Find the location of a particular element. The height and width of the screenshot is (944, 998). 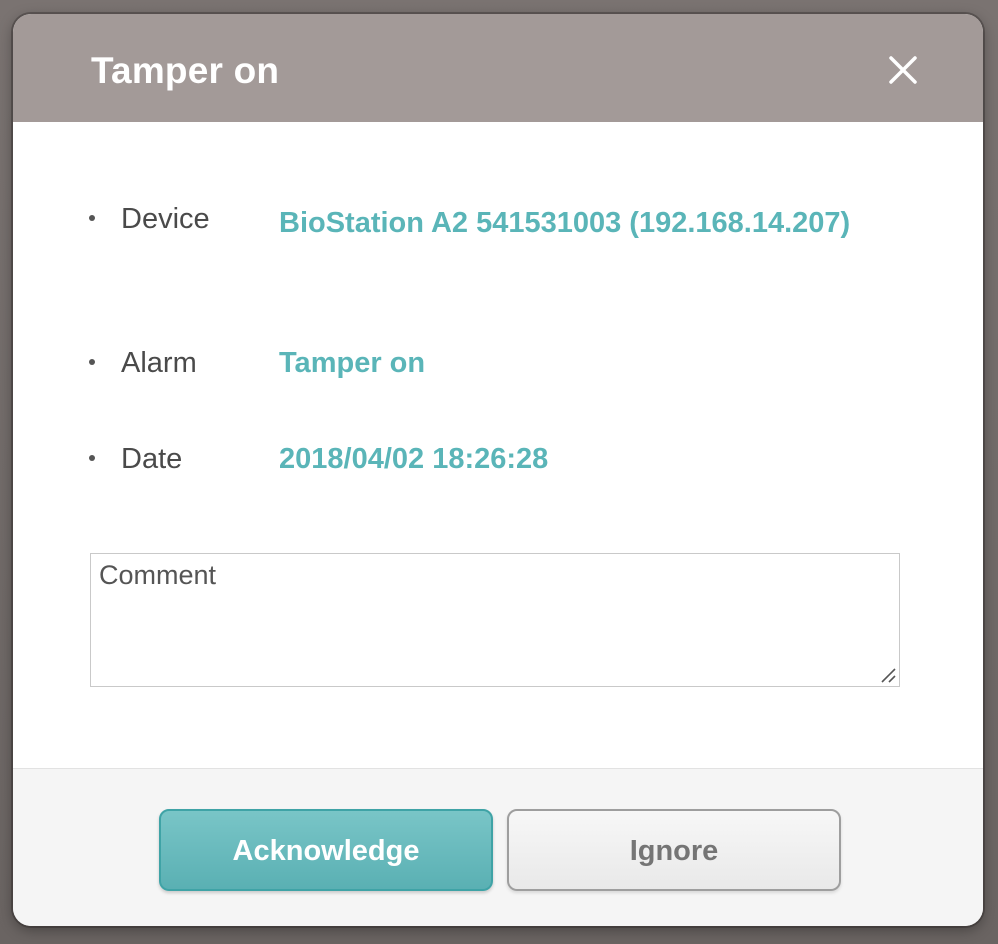

dialog-header: Tamper on is located at coordinates (498, 68).